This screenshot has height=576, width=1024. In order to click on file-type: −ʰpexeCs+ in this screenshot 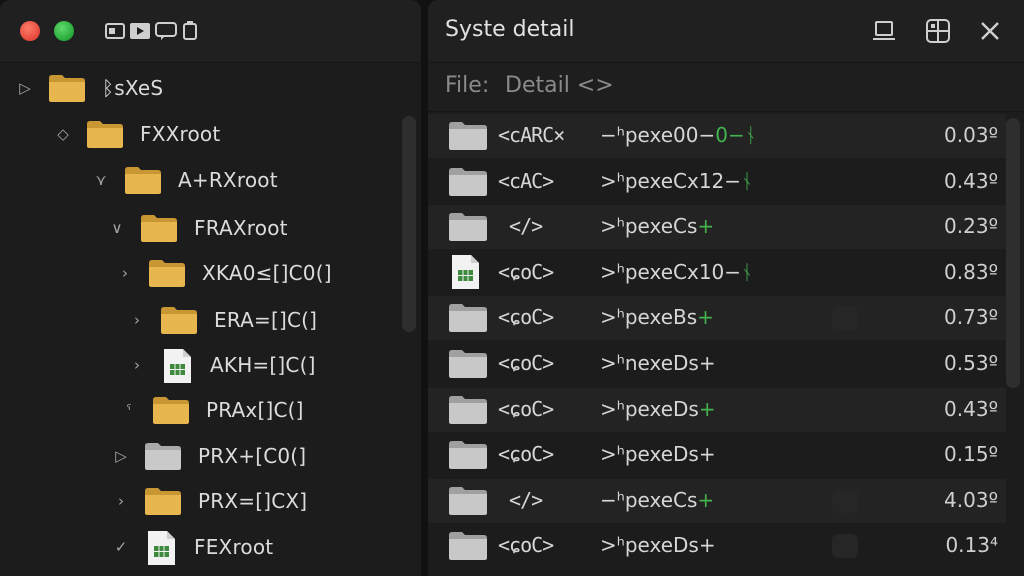, I will do `click(657, 500)`.